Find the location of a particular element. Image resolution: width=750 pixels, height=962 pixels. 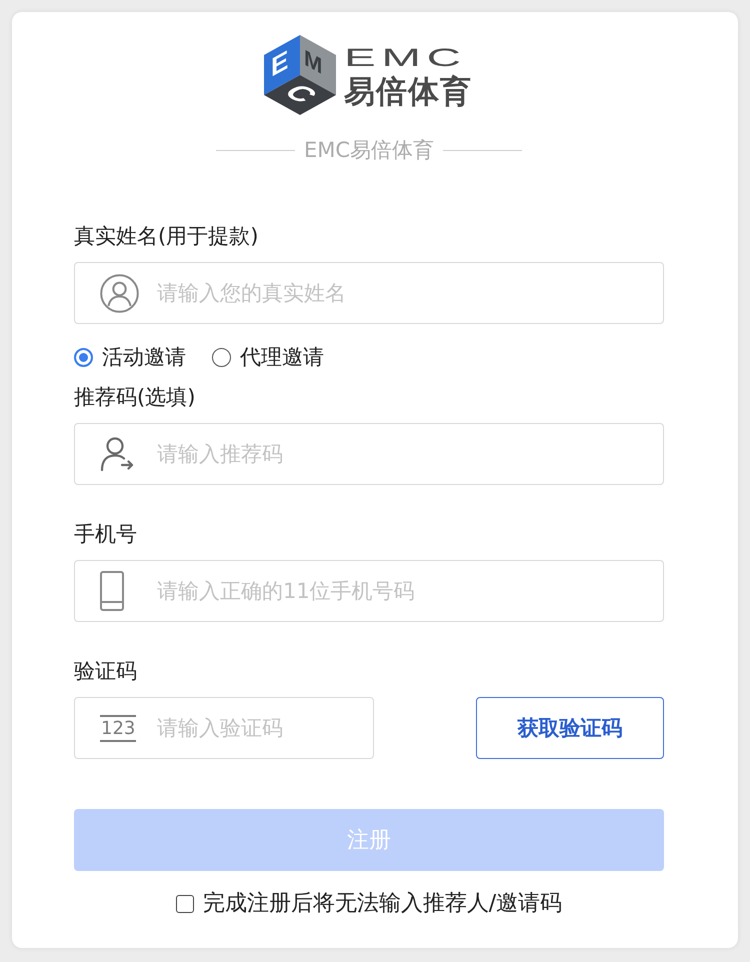

radio-label: 代理邀请 is located at coordinates (282, 357).